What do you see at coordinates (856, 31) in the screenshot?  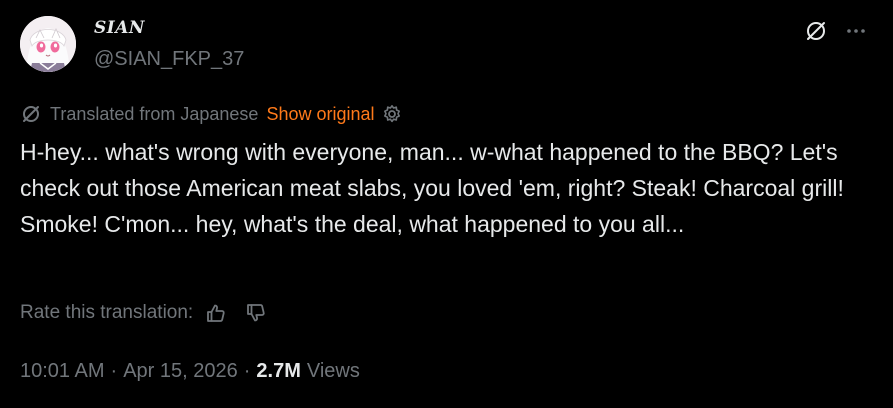 I see `more-icon` at bounding box center [856, 31].